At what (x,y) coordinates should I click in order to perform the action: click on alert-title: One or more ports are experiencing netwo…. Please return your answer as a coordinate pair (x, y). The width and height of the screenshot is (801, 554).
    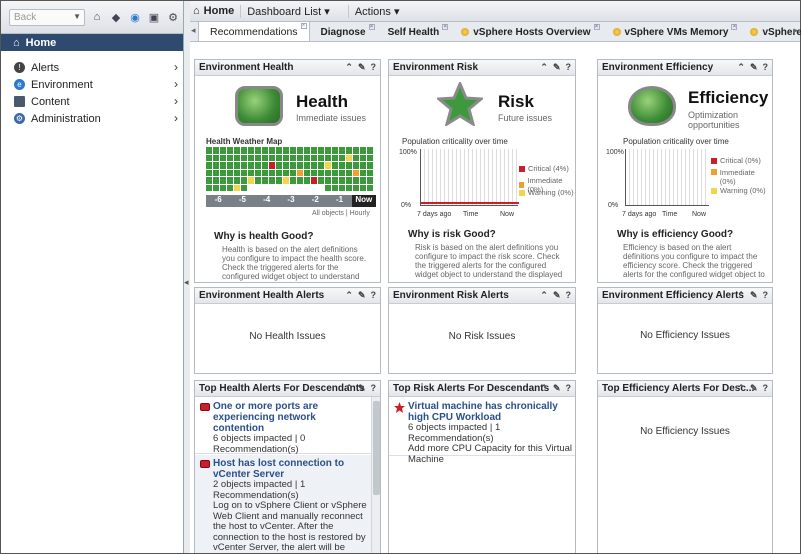
    Looking at the image, I should click on (291, 417).